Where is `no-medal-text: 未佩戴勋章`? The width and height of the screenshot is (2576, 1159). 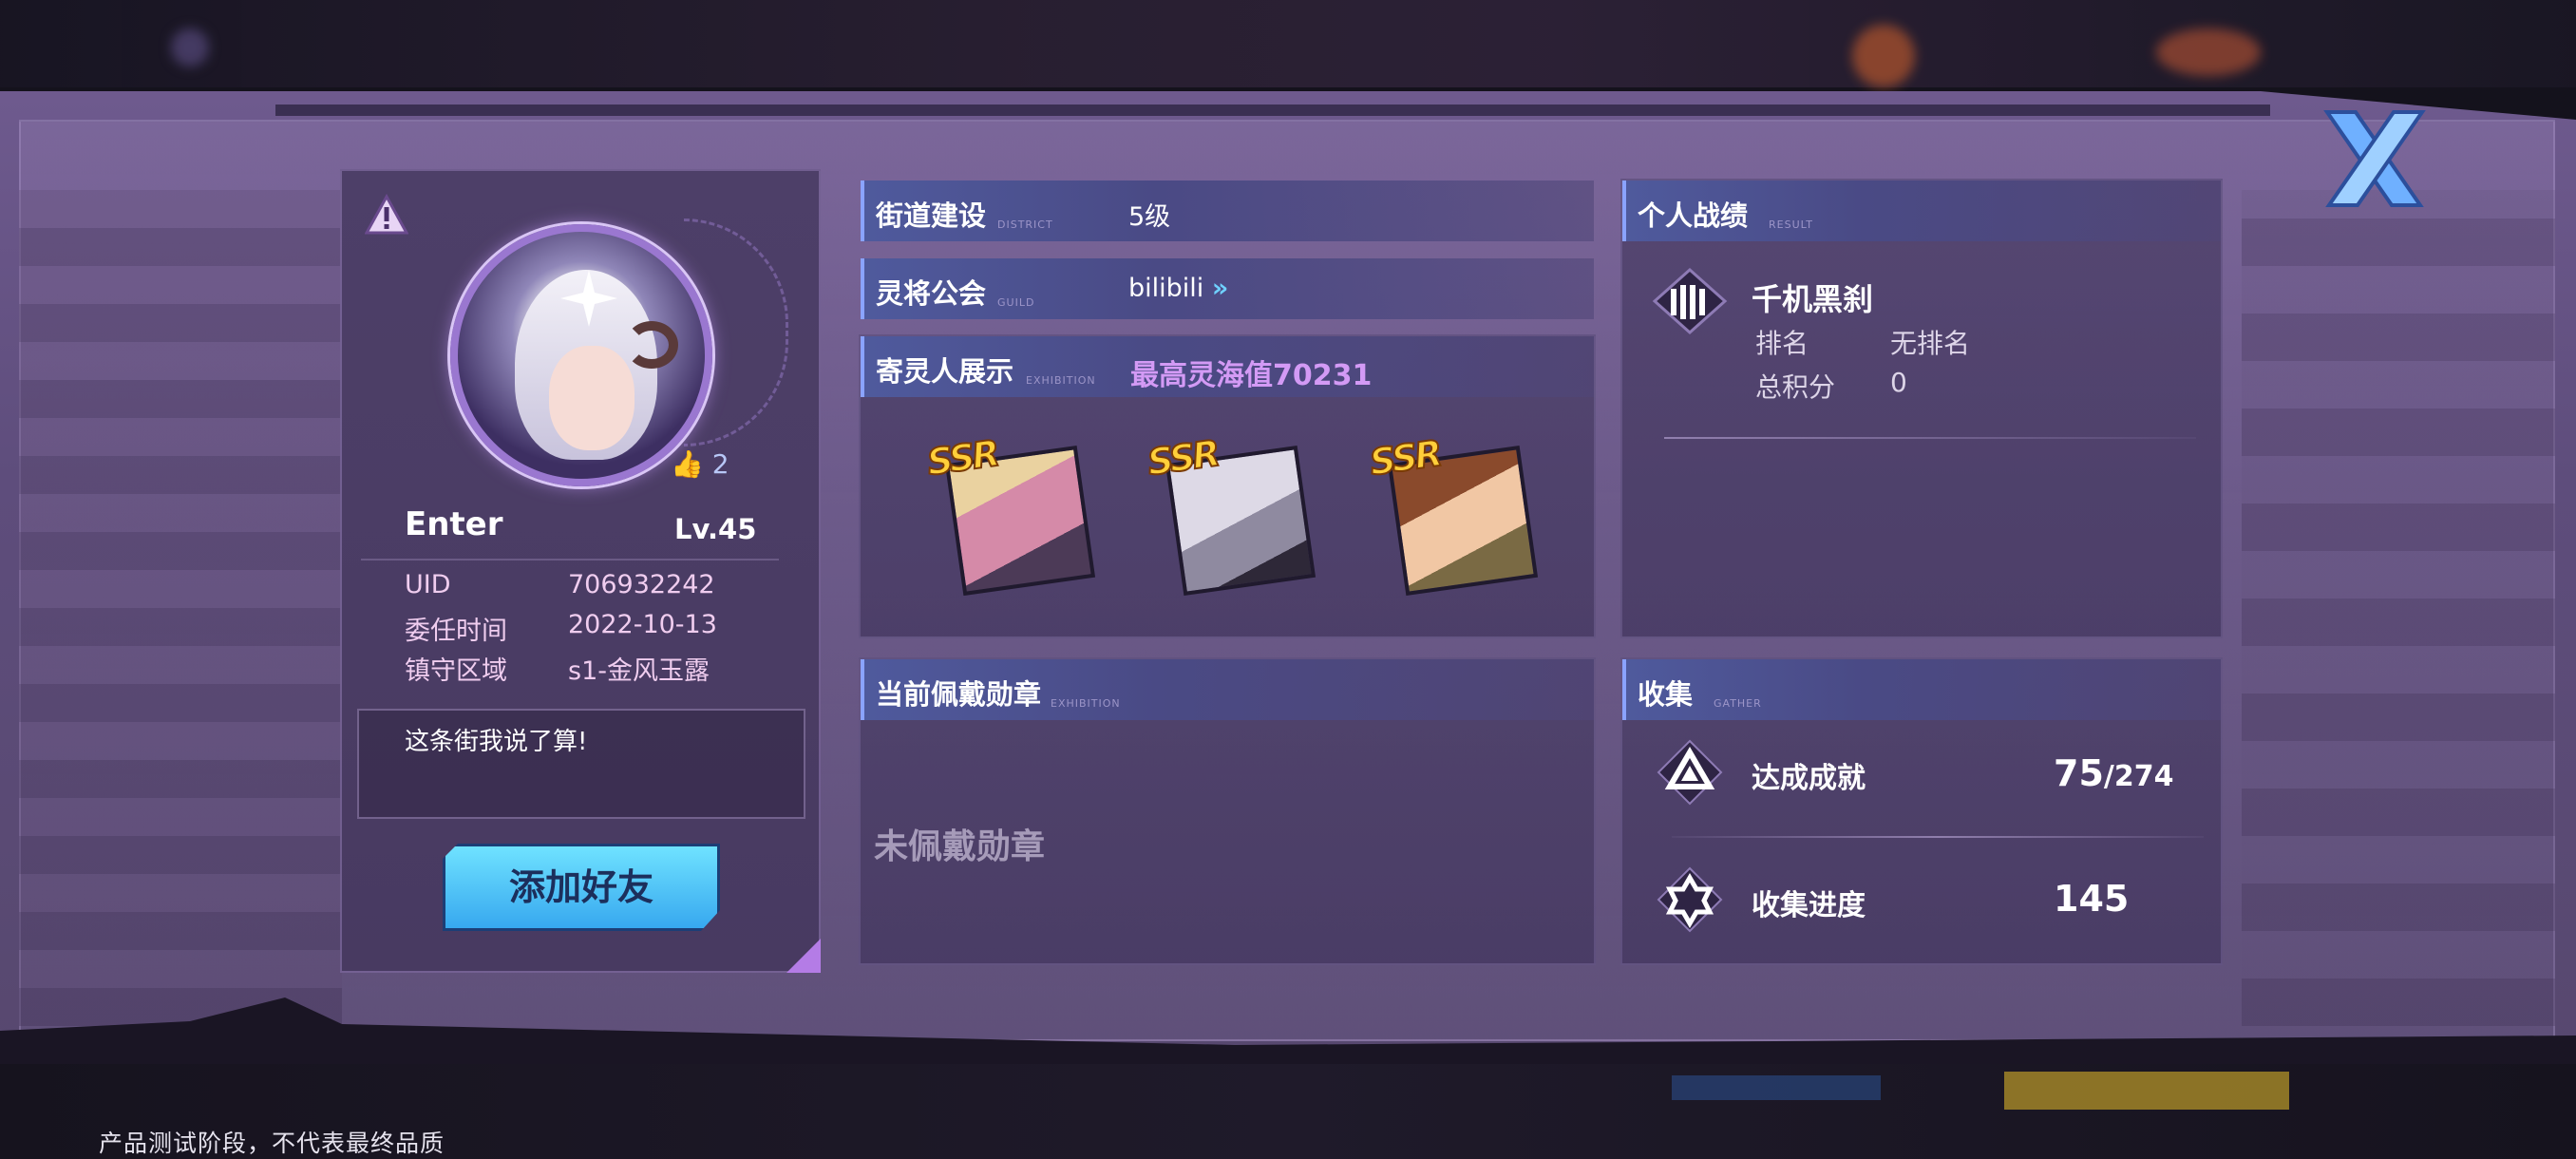
no-medal-text: 未佩戴勋章 is located at coordinates (960, 846).